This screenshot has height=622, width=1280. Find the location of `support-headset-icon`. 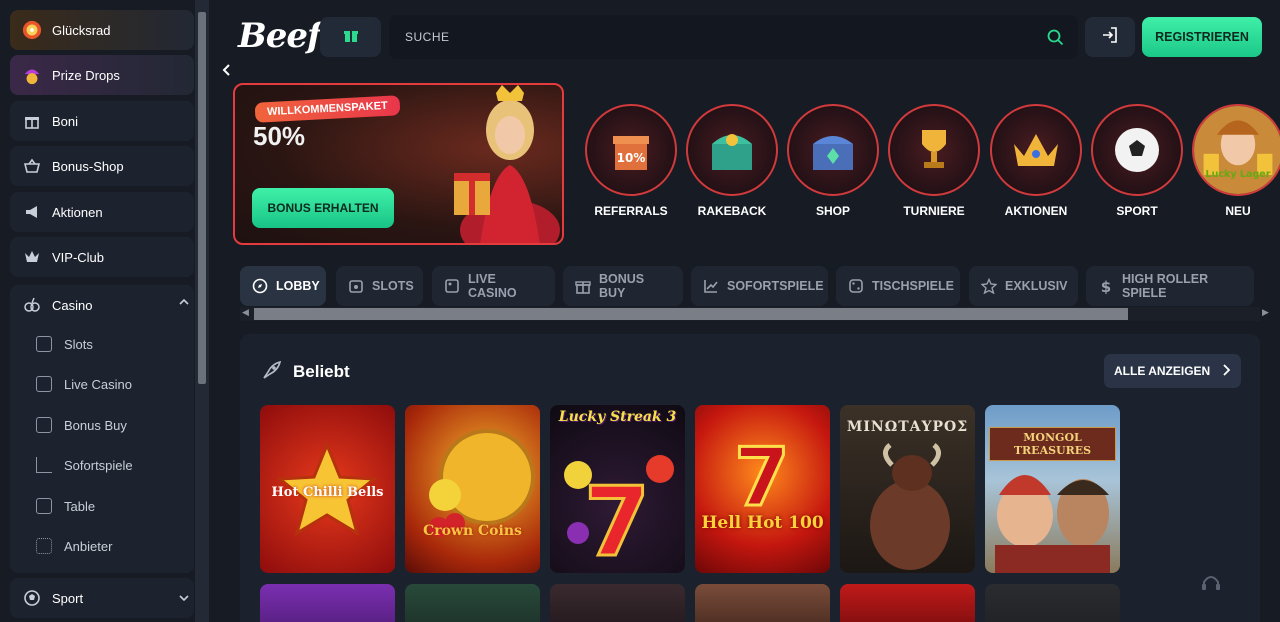

support-headset-icon is located at coordinates (1211, 585).